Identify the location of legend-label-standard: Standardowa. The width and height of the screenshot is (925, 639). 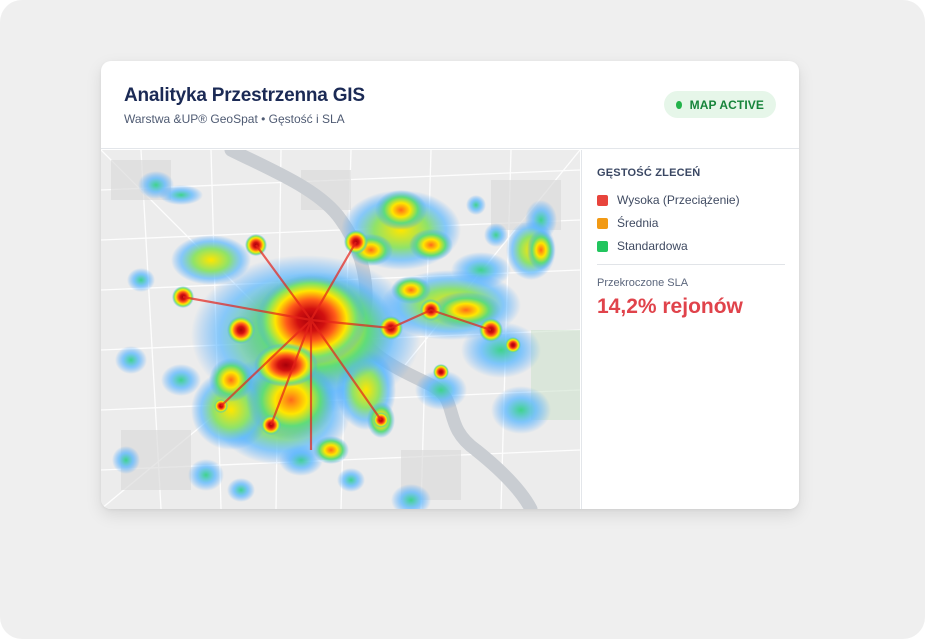
(652, 246).